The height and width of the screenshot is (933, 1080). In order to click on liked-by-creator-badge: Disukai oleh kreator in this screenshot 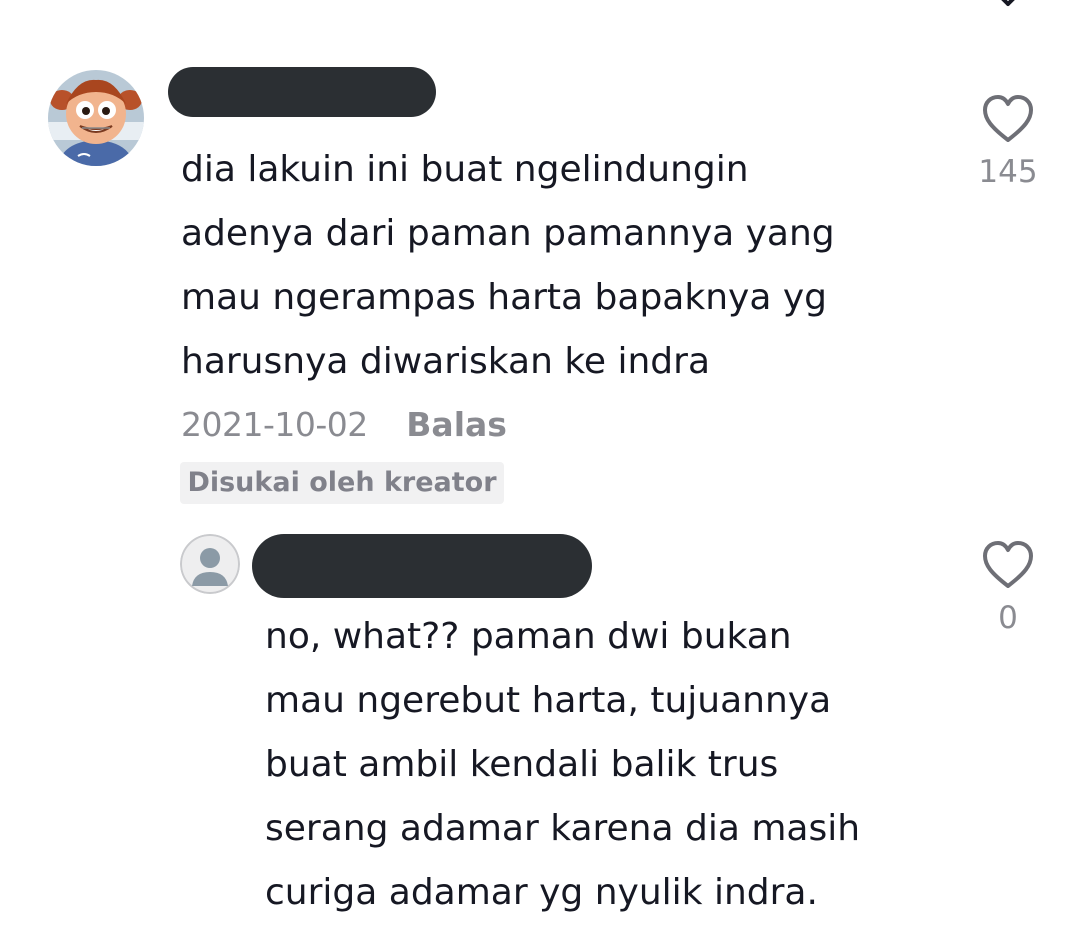, I will do `click(342, 483)`.